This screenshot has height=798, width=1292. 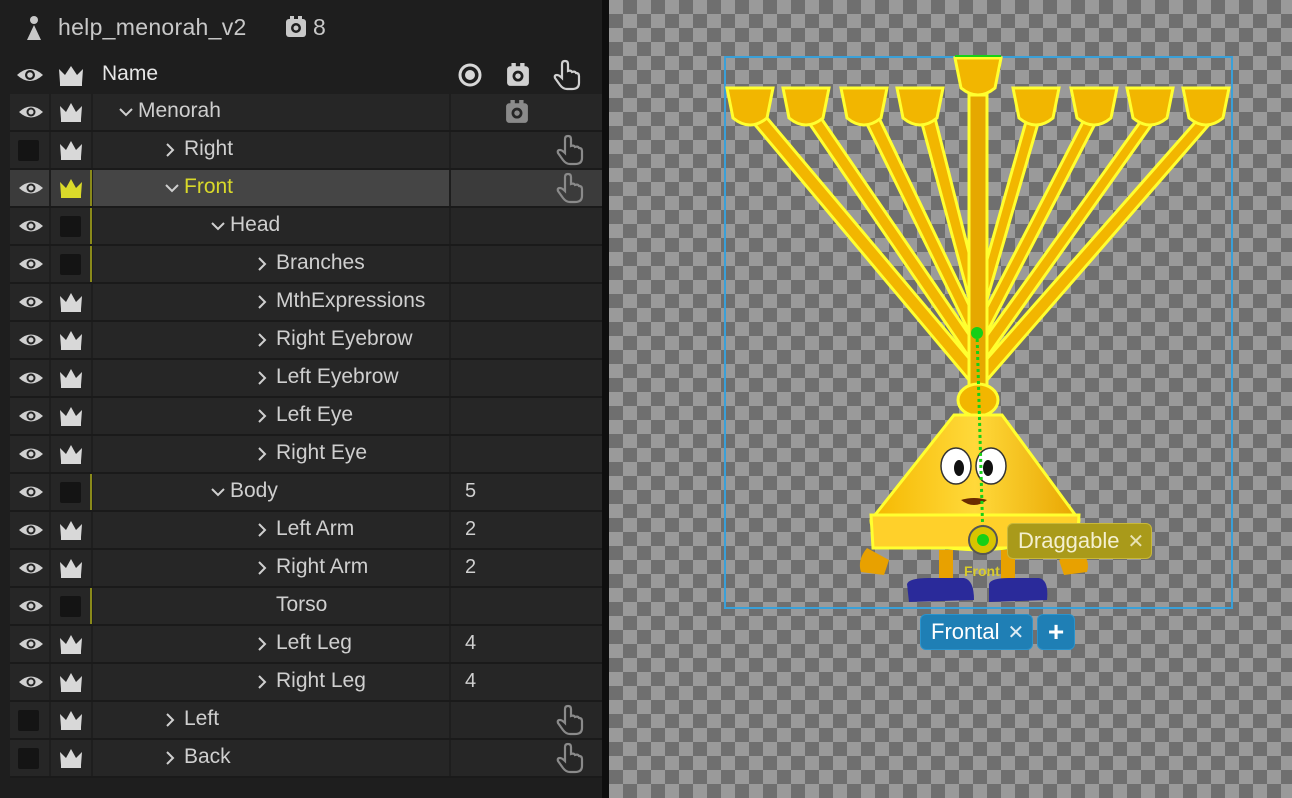 What do you see at coordinates (271, 682) in the screenshot?
I see `name-cell: Right Leg` at bounding box center [271, 682].